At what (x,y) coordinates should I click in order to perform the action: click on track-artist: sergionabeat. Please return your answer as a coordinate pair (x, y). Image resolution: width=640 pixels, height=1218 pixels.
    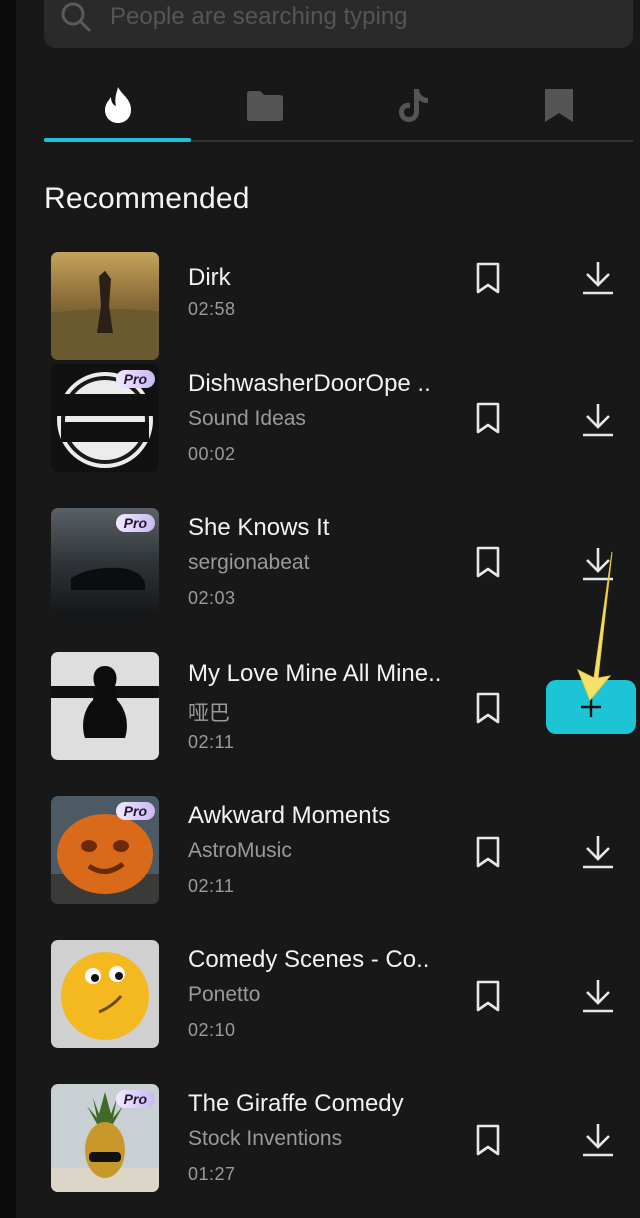
    Looking at the image, I should click on (249, 562).